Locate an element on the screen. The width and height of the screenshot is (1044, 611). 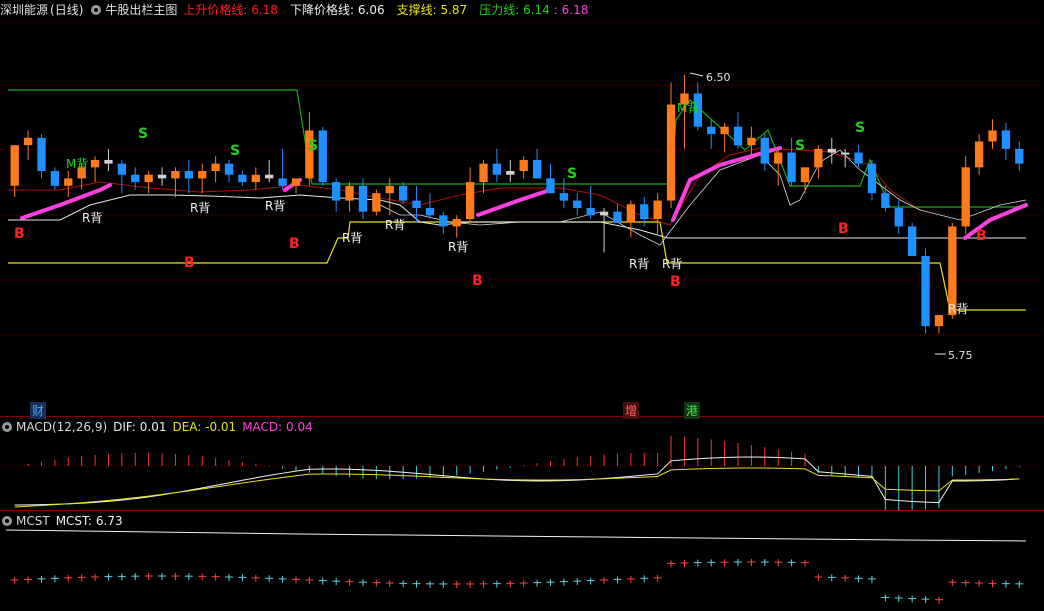
mcst-header: MCST MCST: 6.73 is located at coordinates (64, 521).